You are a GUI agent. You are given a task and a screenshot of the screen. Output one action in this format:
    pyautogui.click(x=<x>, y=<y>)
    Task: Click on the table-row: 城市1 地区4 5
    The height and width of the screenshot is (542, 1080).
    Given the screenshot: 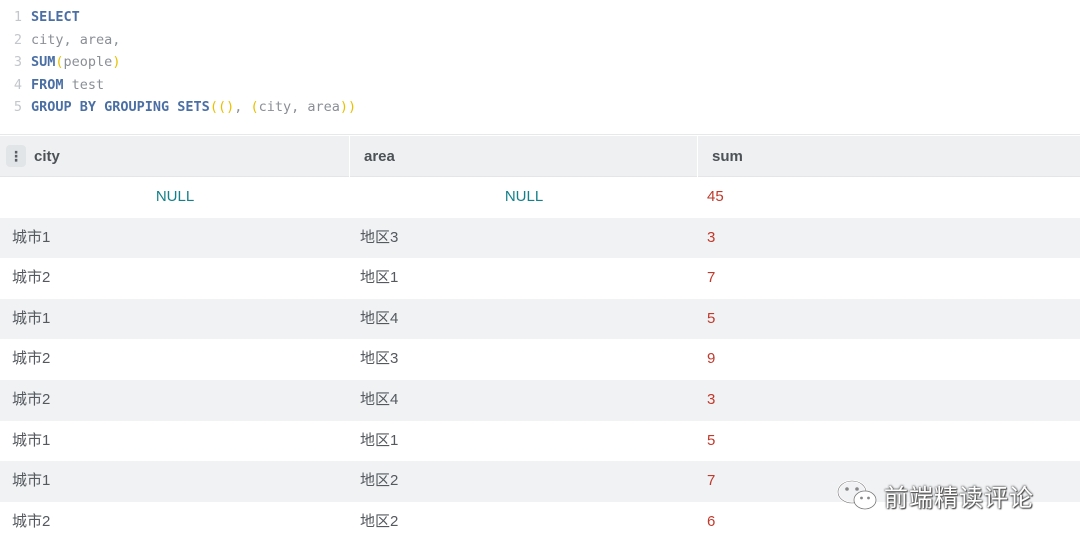 What is the action you would take?
    pyautogui.click(x=540, y=319)
    